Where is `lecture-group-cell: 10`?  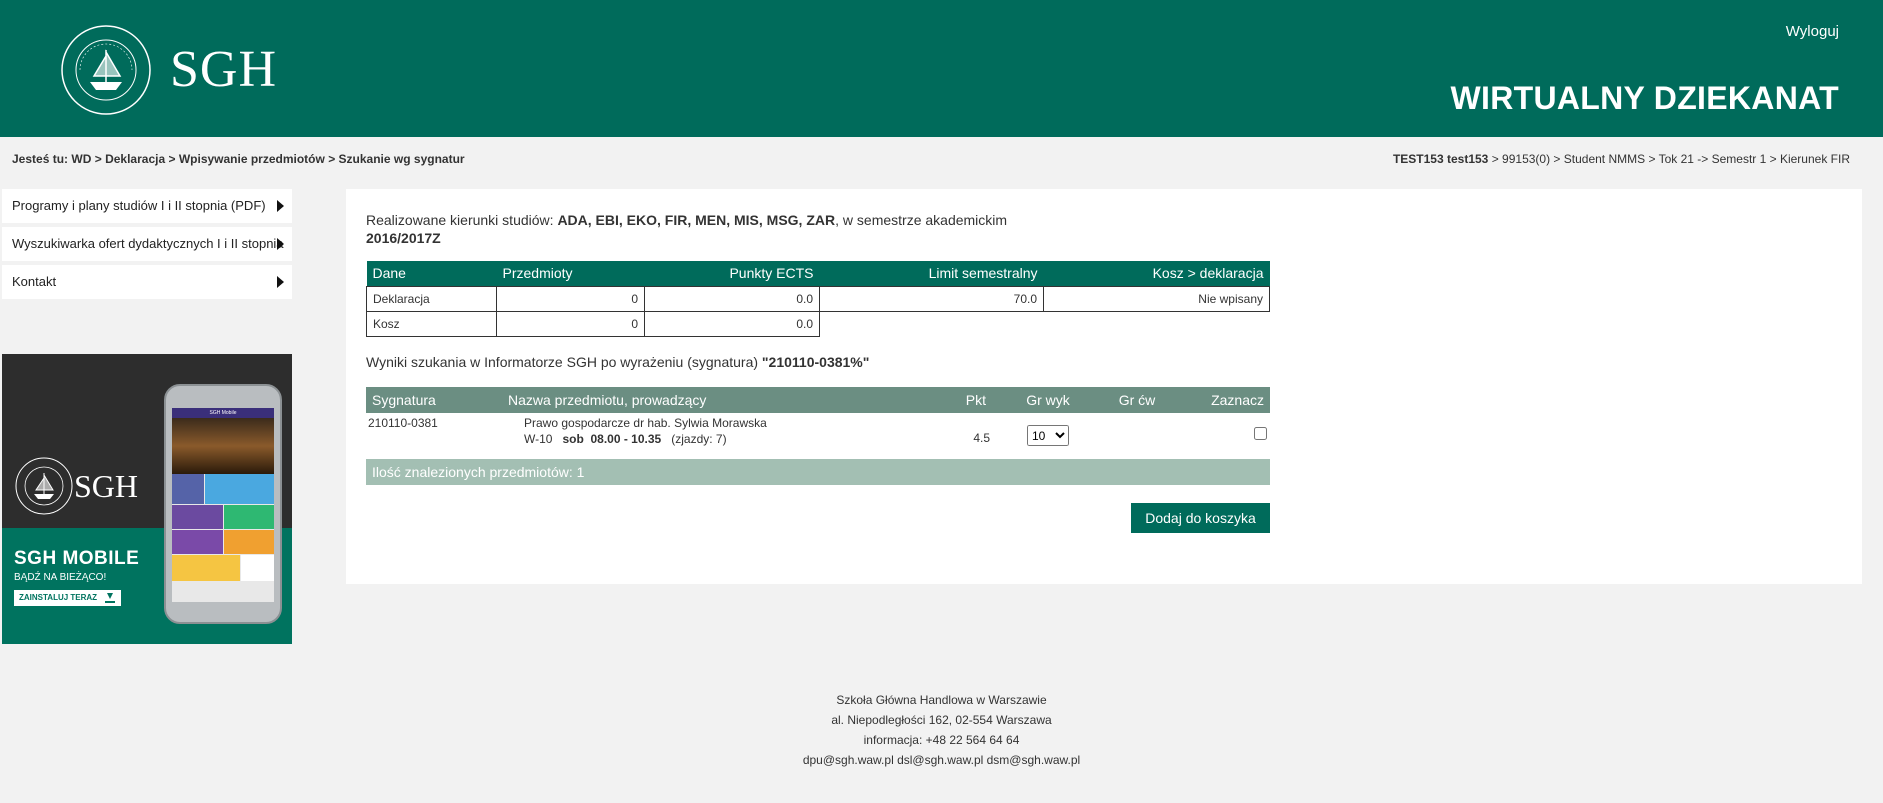
lecture-group-cell: 10 is located at coordinates (1048, 432).